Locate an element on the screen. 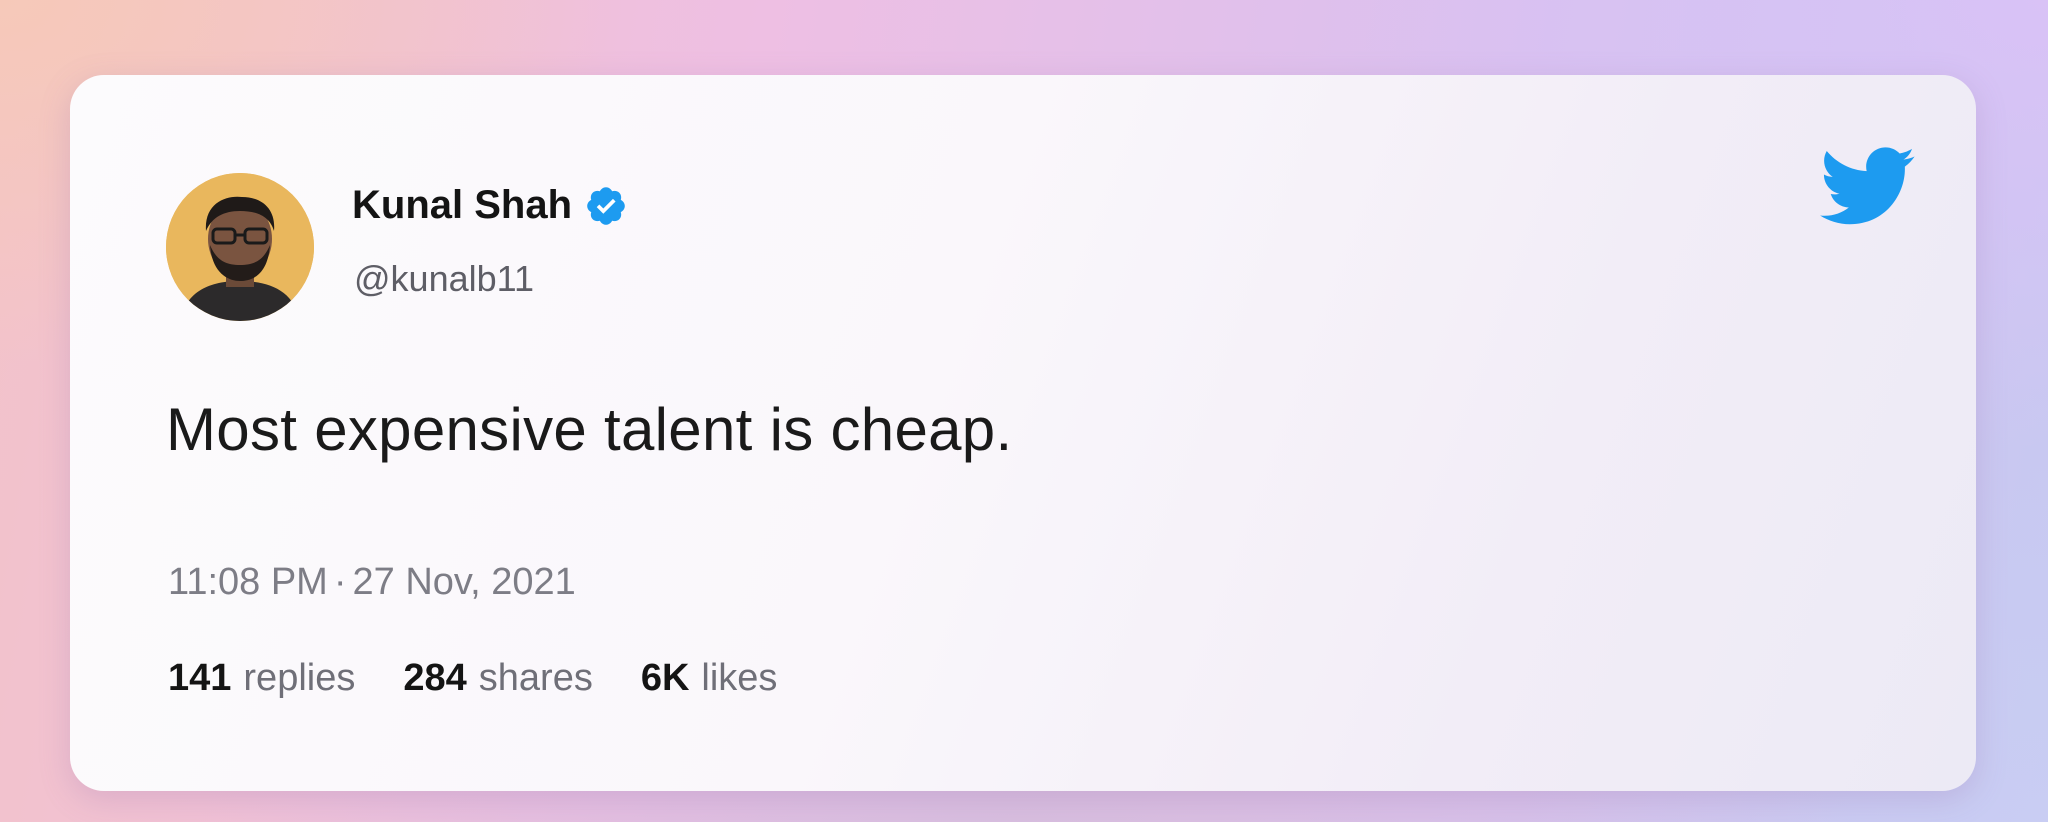  tweet-date: 27 Nov, 2021 is located at coordinates (464, 582).